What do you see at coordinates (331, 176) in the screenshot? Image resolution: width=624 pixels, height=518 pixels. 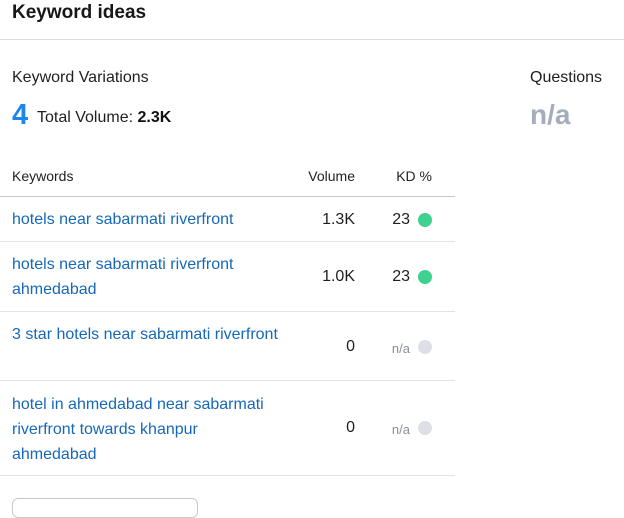 I see `column-volume: Volume` at bounding box center [331, 176].